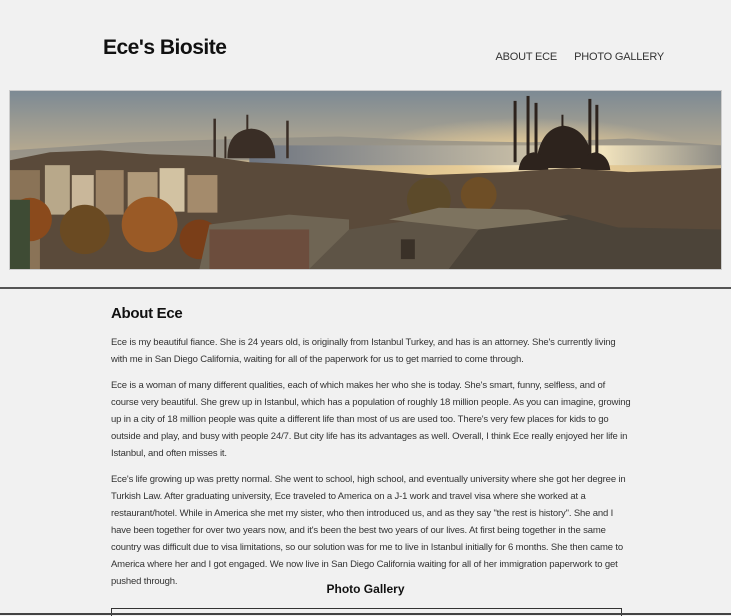  What do you see at coordinates (365, 614) in the screenshot?
I see `bottom-divider` at bounding box center [365, 614].